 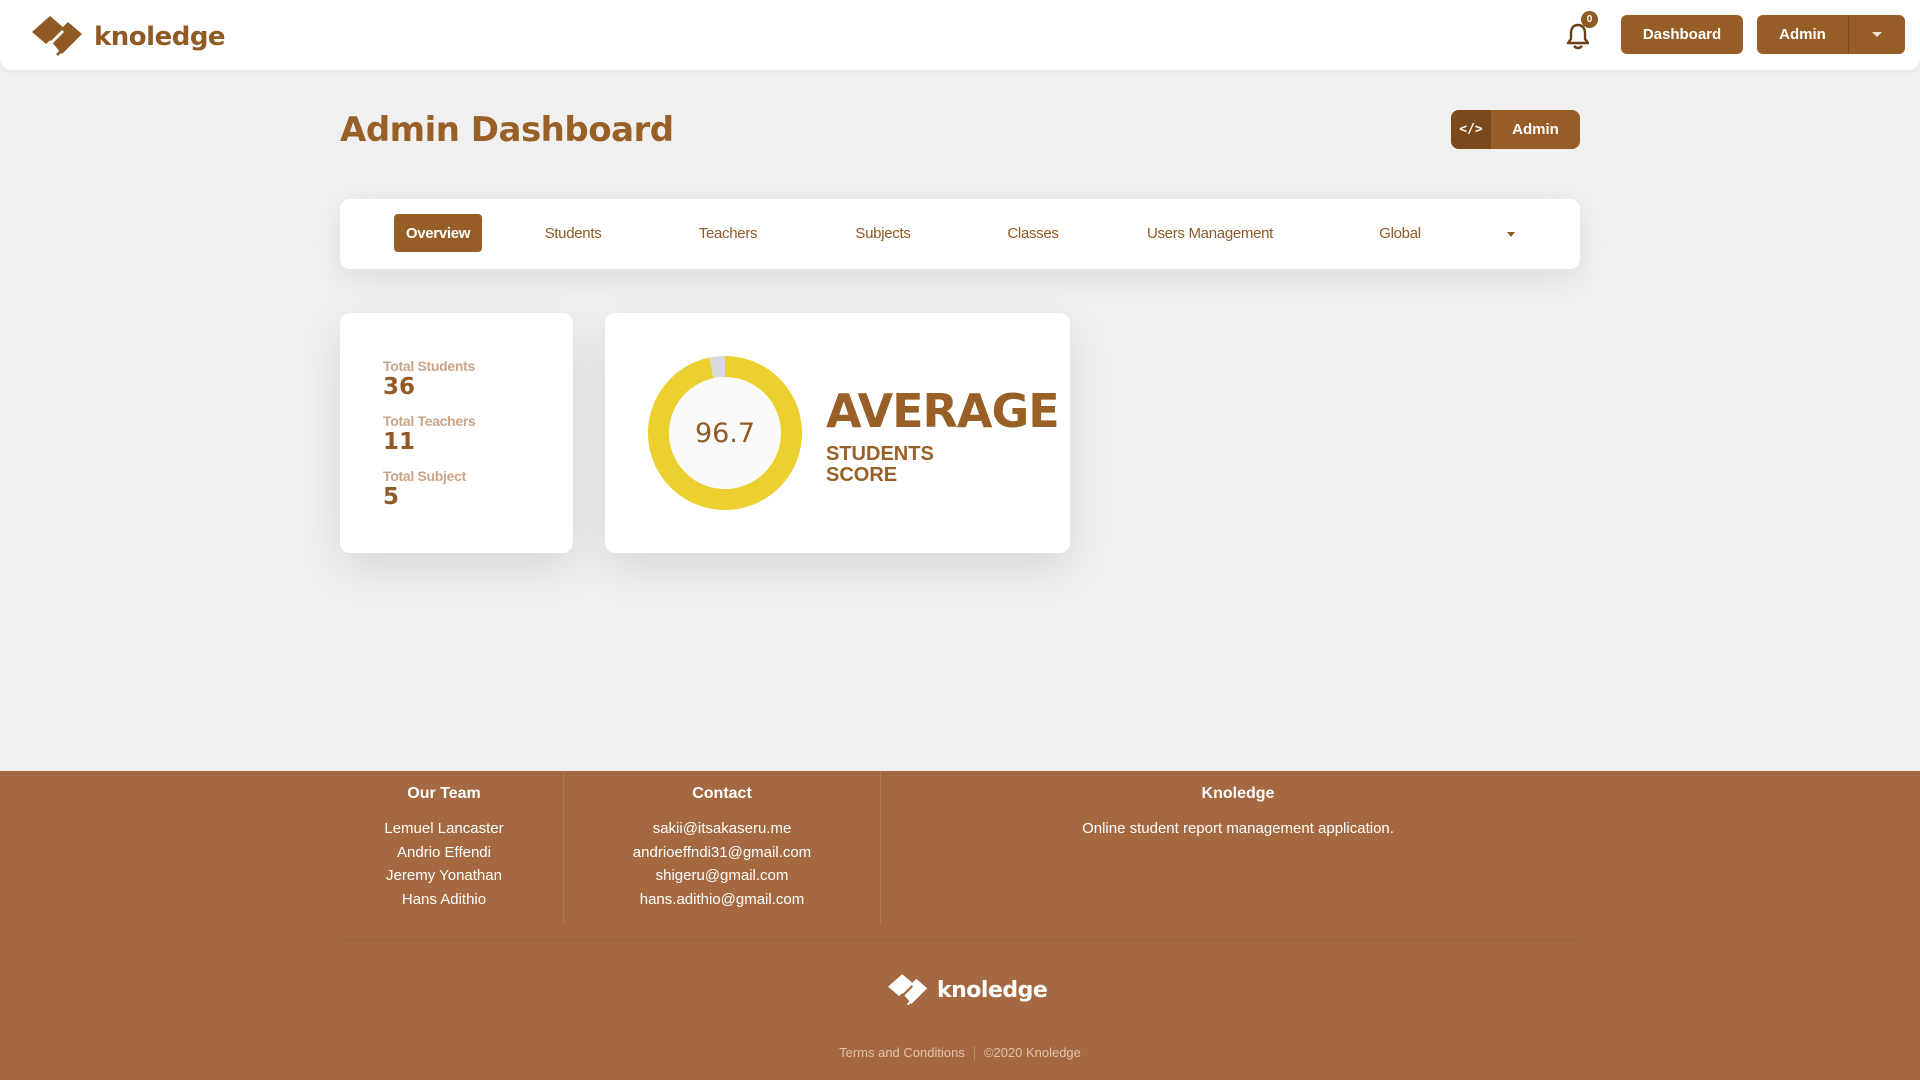 What do you see at coordinates (722, 876) in the screenshot?
I see `contact-email-link: shigeru@gmail.com` at bounding box center [722, 876].